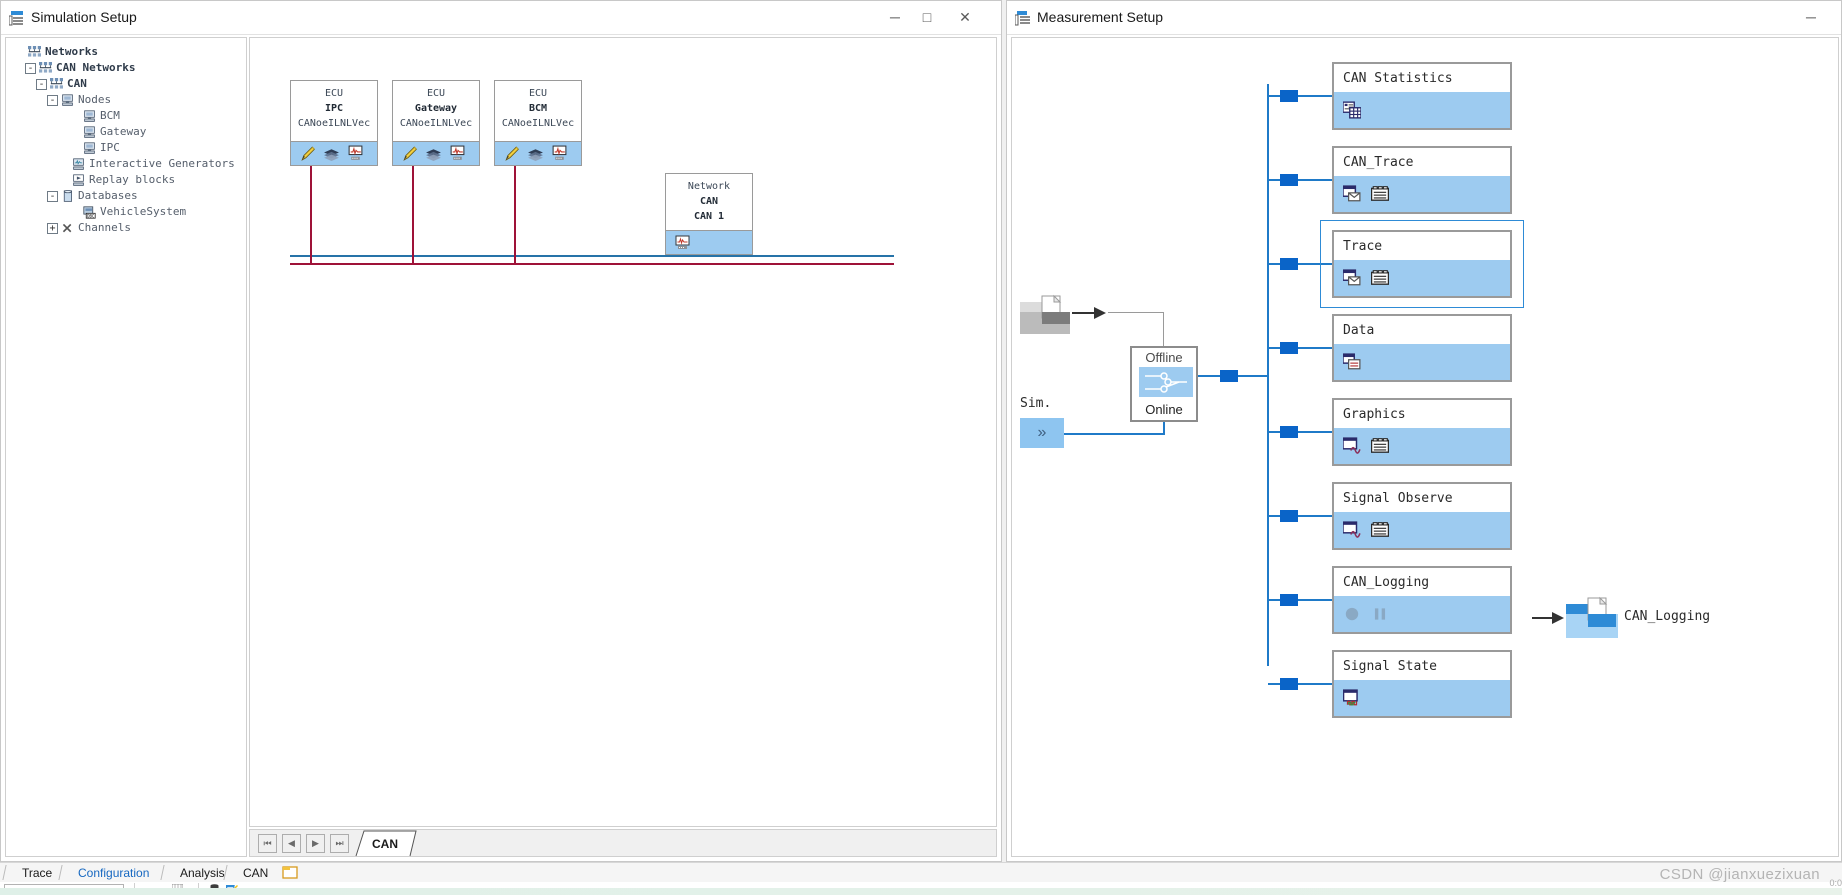 This screenshot has width=1842, height=895. What do you see at coordinates (130, 212) in the screenshot?
I see `tree-item-vehiclesystem: DBC VehicleSystem` at bounding box center [130, 212].